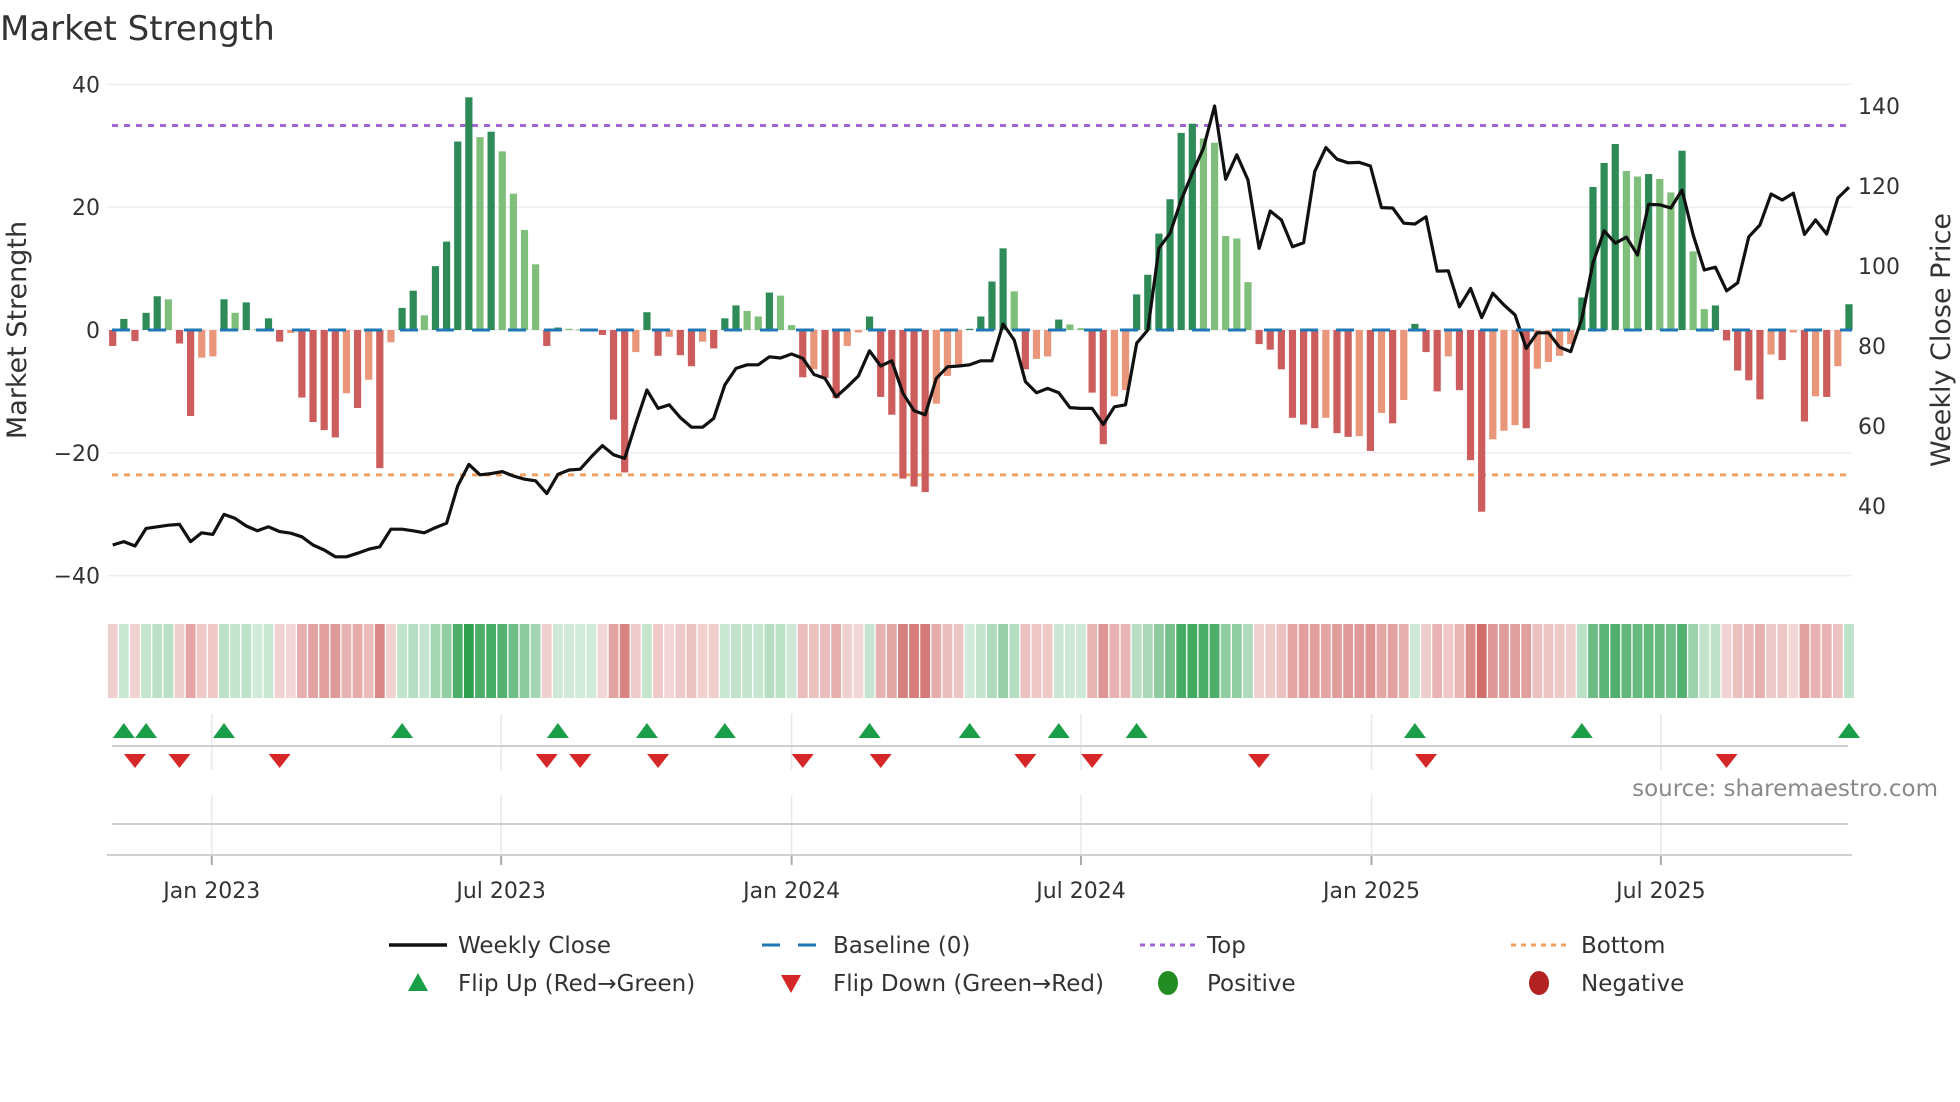 The height and width of the screenshot is (1102, 1960). What do you see at coordinates (1879, 307) in the screenshot?
I see `y-axis-right: 140 120 100 80 60 40` at bounding box center [1879, 307].